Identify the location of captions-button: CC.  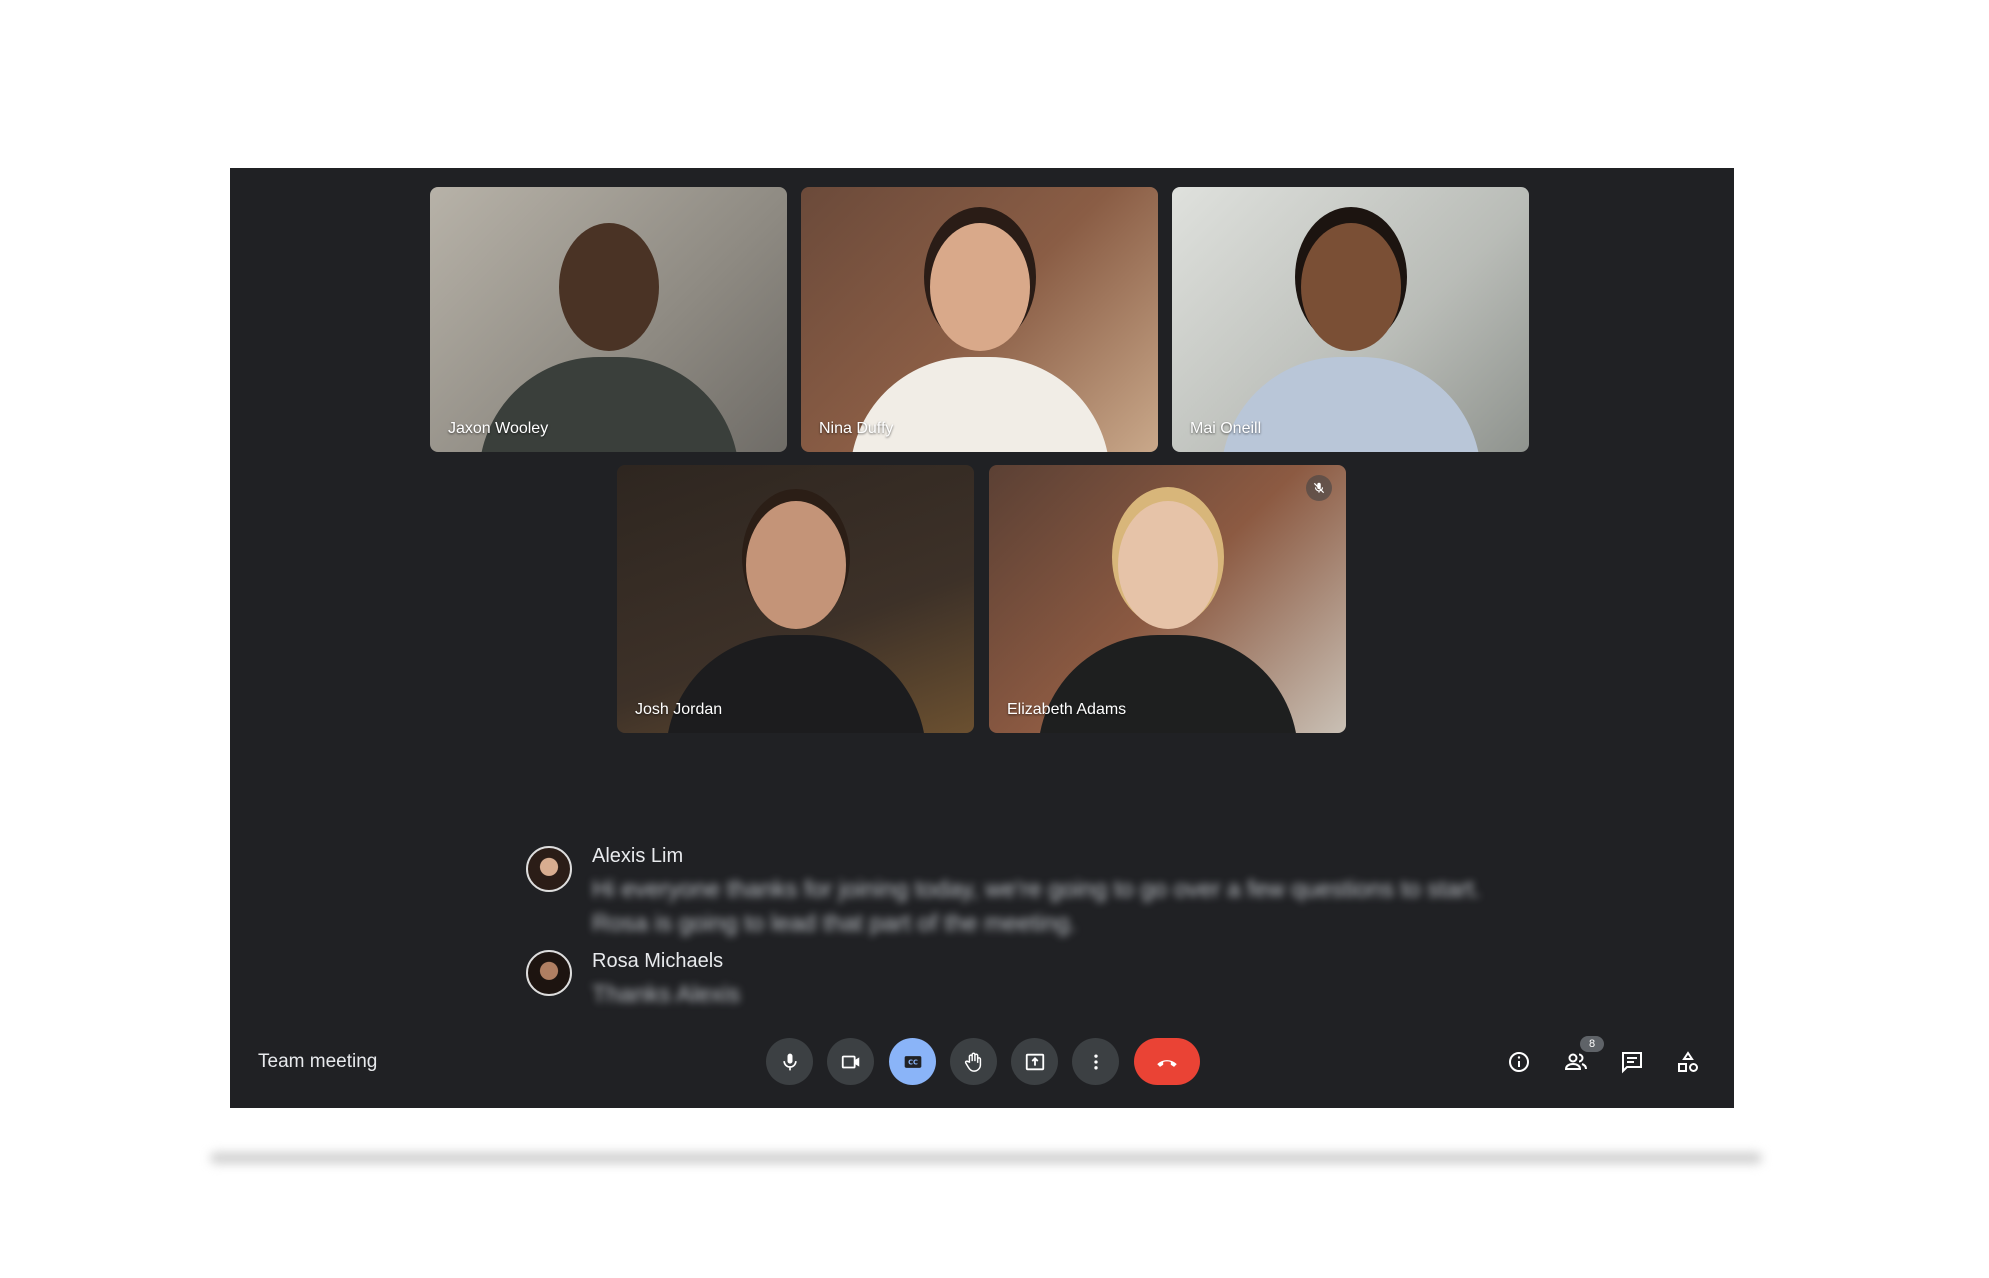
(912, 1061).